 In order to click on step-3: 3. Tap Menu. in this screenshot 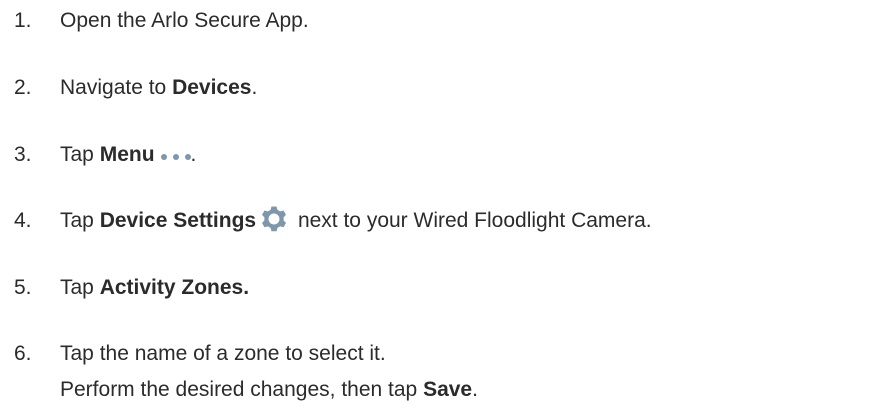, I will do `click(105, 155)`.